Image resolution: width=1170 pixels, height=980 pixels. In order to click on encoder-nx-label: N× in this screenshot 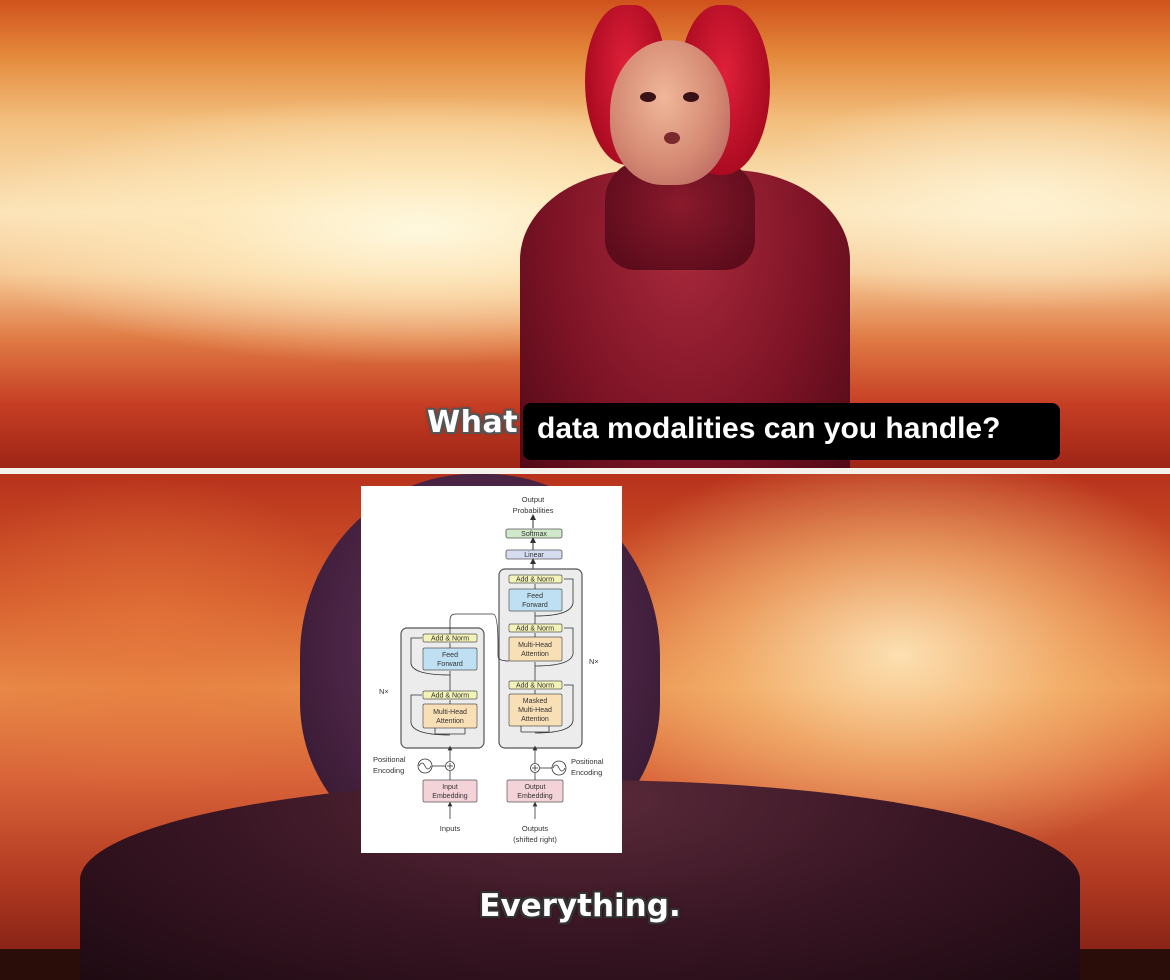, I will do `click(384, 691)`.